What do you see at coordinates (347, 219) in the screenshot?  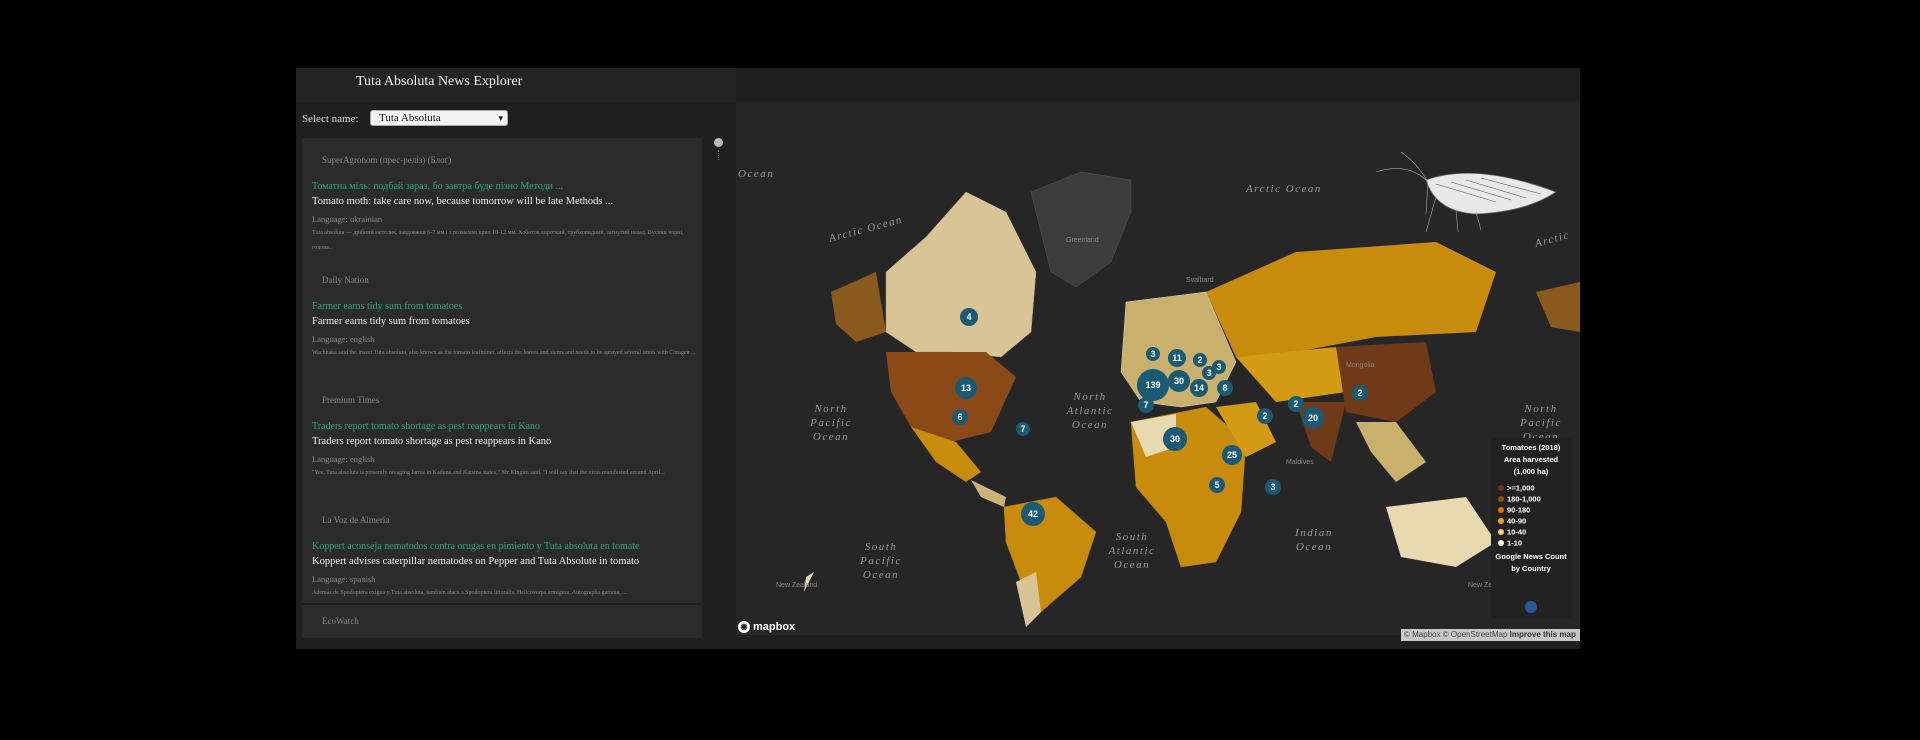 I see `news-language: Language: ukrainian` at bounding box center [347, 219].